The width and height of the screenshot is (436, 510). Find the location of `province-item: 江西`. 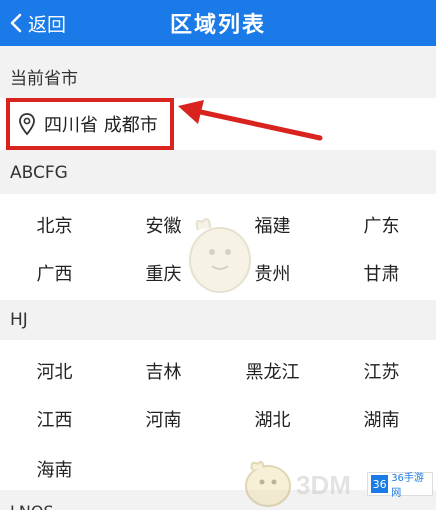

province-item: 江西 is located at coordinates (54, 419).